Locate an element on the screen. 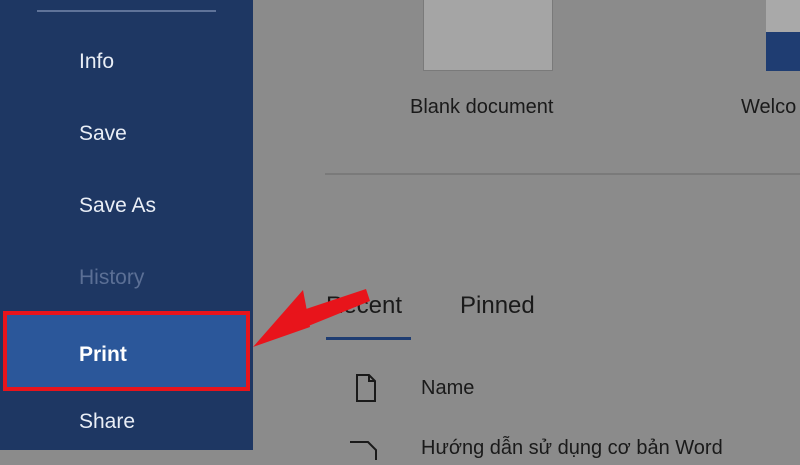 This screenshot has height=465, width=800. welcome-template-tile-top is located at coordinates (783, 16).